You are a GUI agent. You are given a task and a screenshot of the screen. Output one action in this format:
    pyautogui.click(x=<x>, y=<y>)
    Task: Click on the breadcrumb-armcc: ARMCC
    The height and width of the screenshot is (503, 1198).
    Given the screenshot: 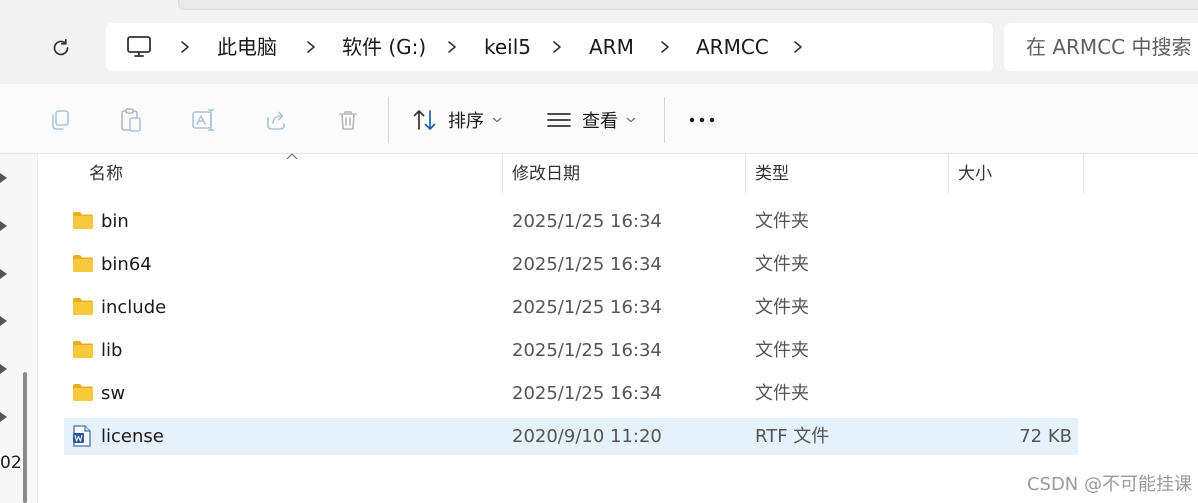 What is the action you would take?
    pyautogui.click(x=732, y=47)
    